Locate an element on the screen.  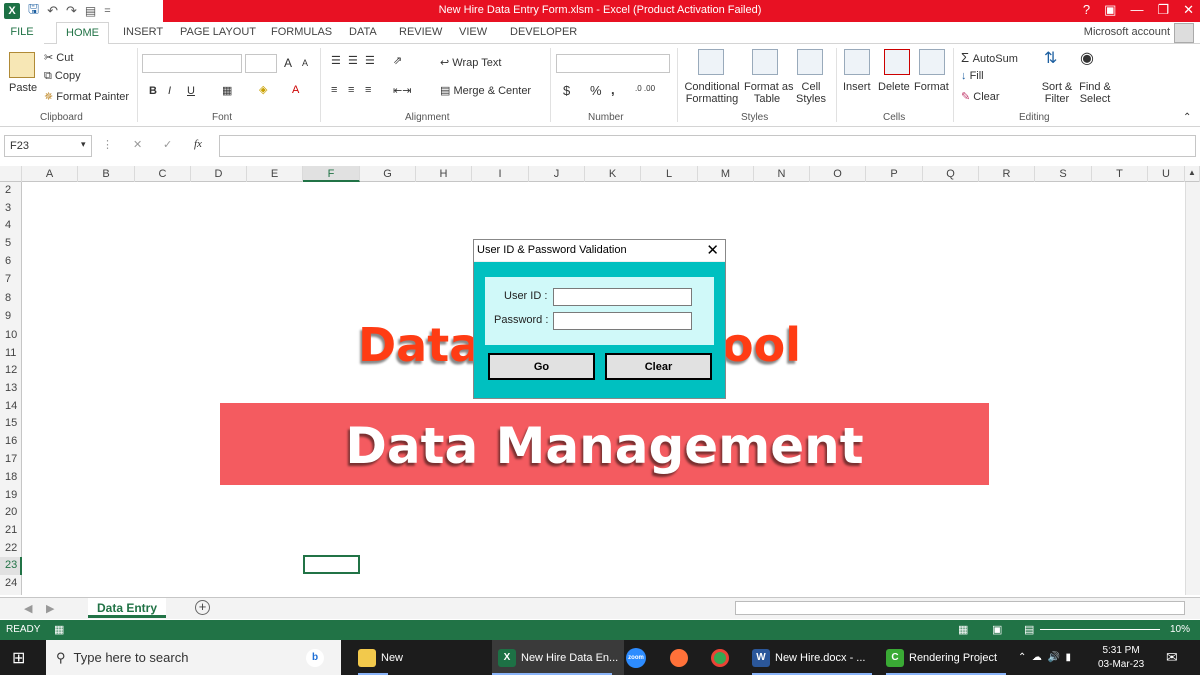
row-header: 3 is located at coordinates (11, 208).